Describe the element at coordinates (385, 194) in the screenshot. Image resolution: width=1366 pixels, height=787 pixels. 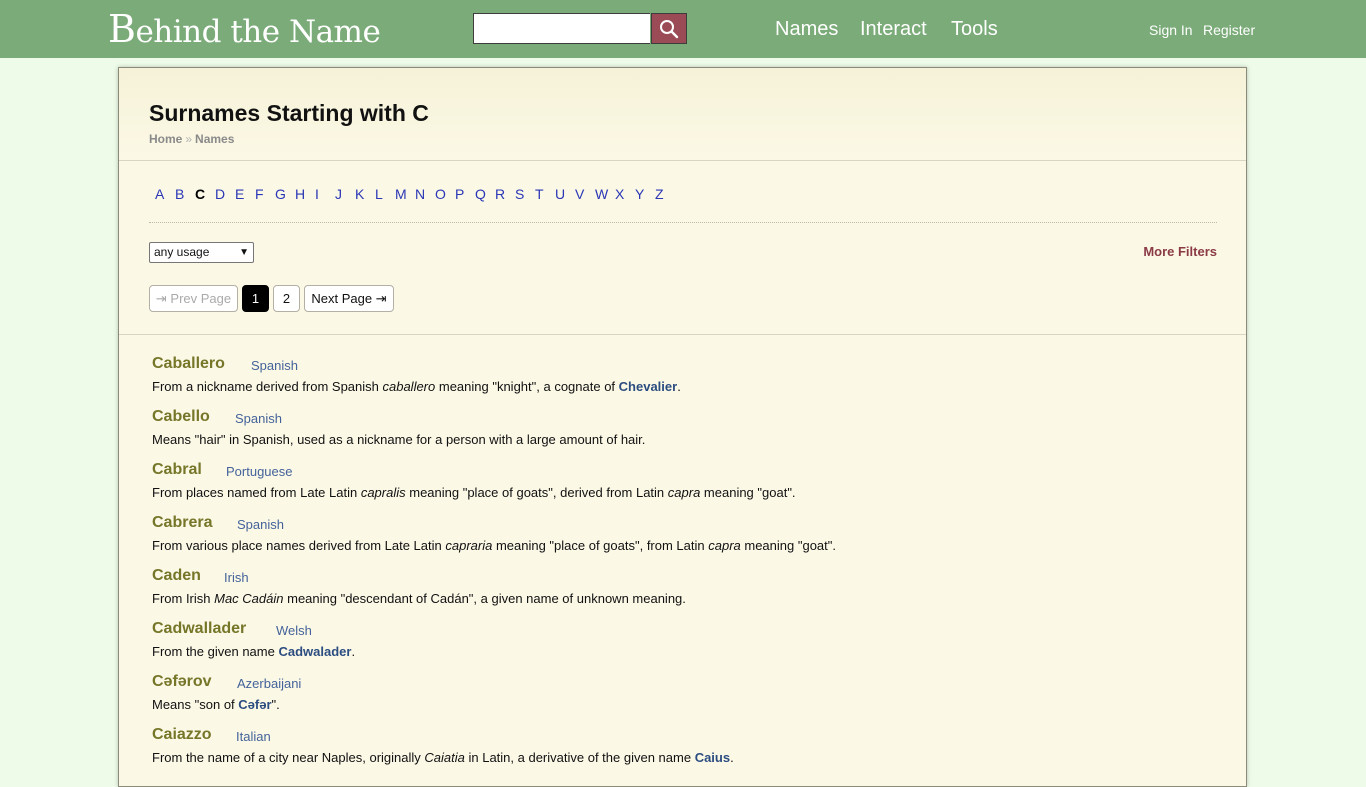
I see `letter-link-l: L` at that location.